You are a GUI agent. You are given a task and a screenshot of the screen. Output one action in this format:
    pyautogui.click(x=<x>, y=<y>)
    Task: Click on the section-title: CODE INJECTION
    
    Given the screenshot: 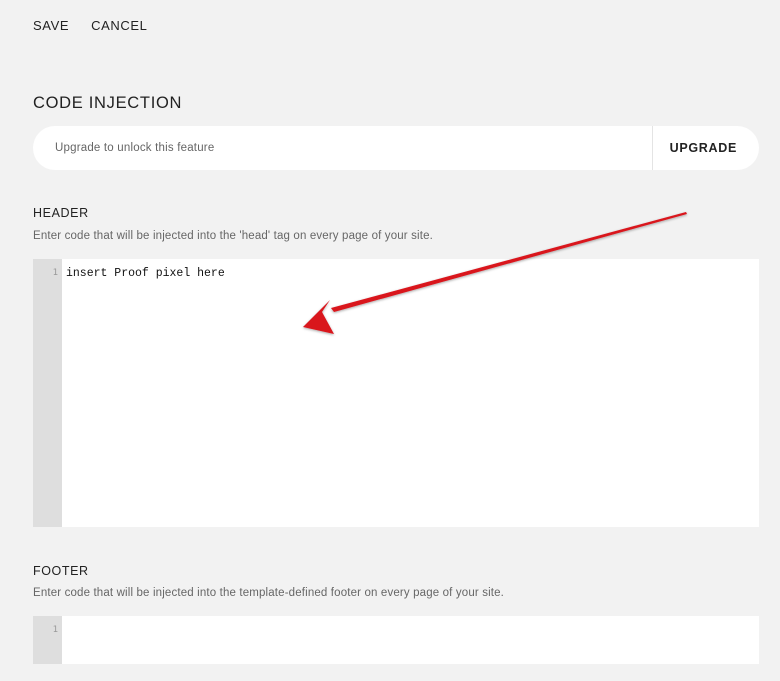 What is the action you would take?
    pyautogui.click(x=108, y=103)
    